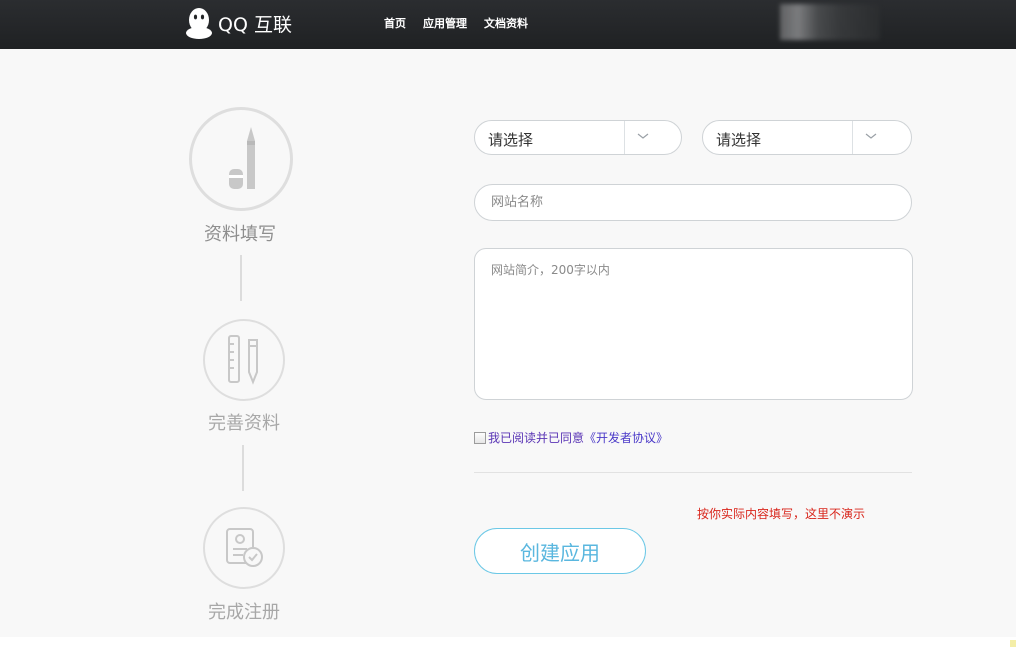 This screenshot has width=1016, height=647. What do you see at coordinates (781, 514) in the screenshot?
I see `annotation-note: 按你实际内容填写，这里不演示` at bounding box center [781, 514].